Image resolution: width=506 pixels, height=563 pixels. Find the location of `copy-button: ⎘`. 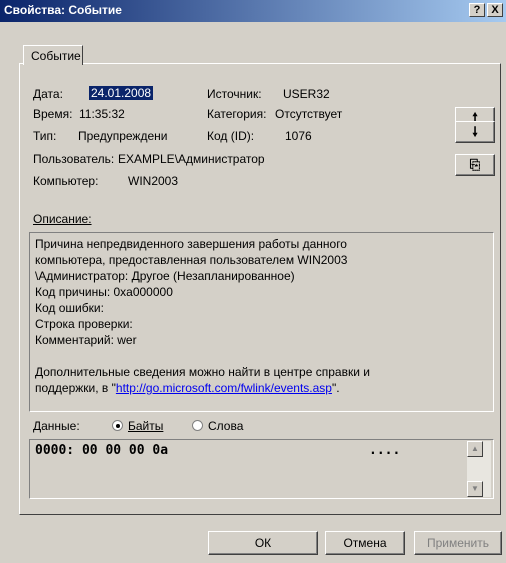

copy-button: ⎘ is located at coordinates (475, 165).